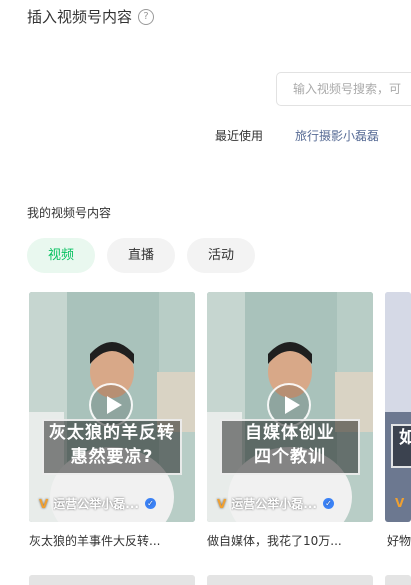  I want to click on video-caption: 灰太狼的羊反转 惠然要凉?, so click(112, 447).